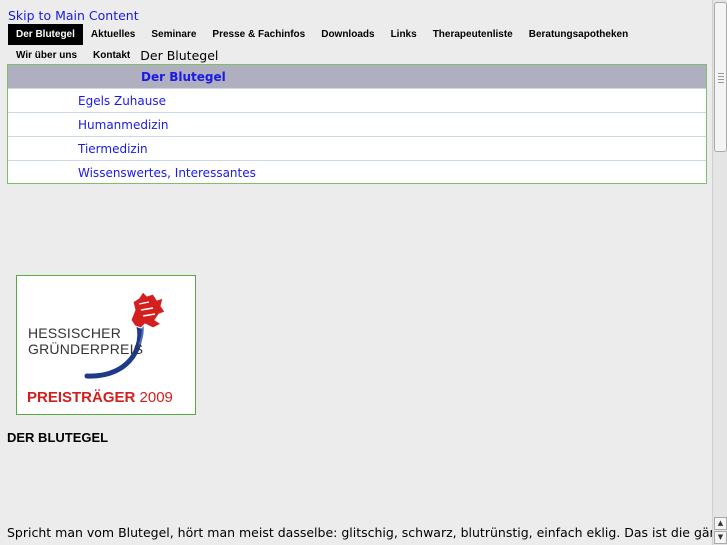  I want to click on badge-award-word: PREISTRÄGER, so click(81, 397).